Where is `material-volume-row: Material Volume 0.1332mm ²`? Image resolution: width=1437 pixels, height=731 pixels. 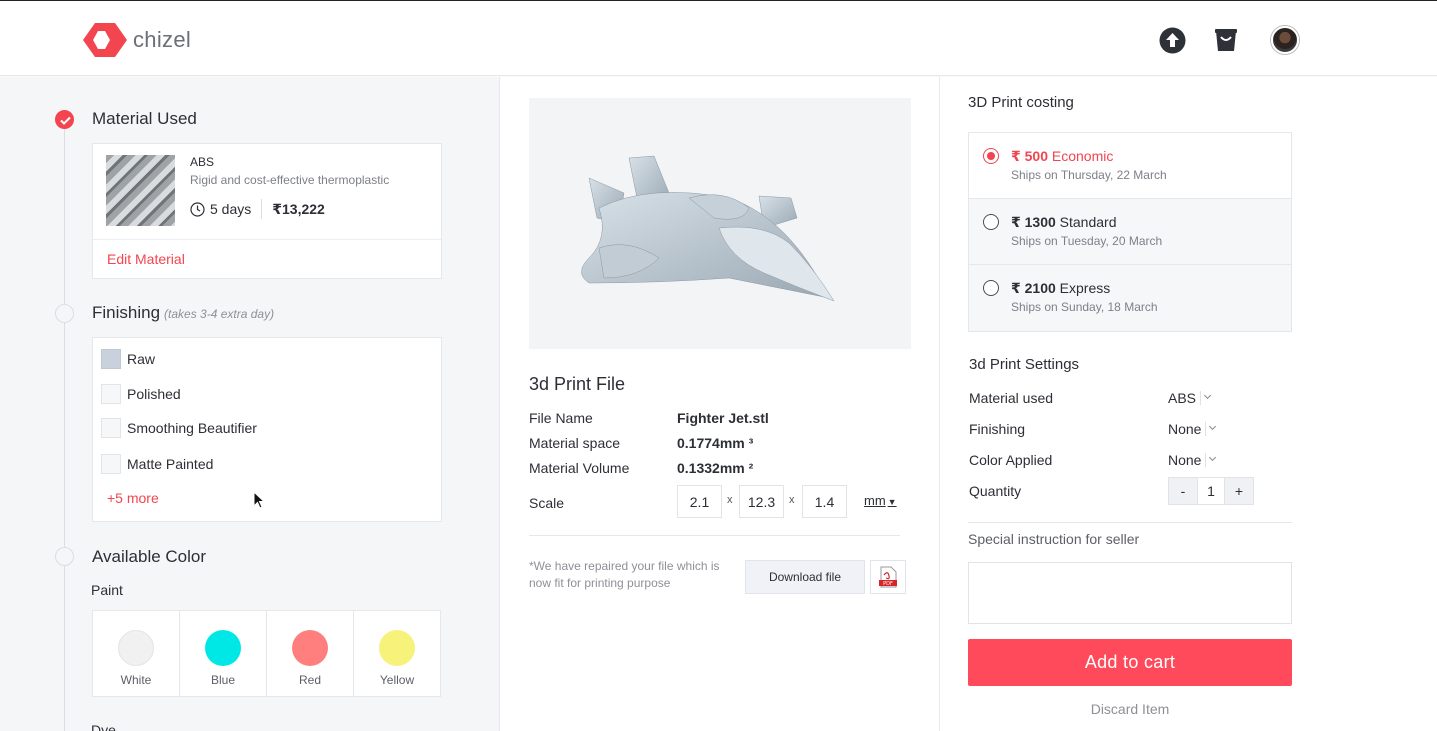
material-volume-row: Material Volume 0.1332mm ² is located at coordinates (641, 468).